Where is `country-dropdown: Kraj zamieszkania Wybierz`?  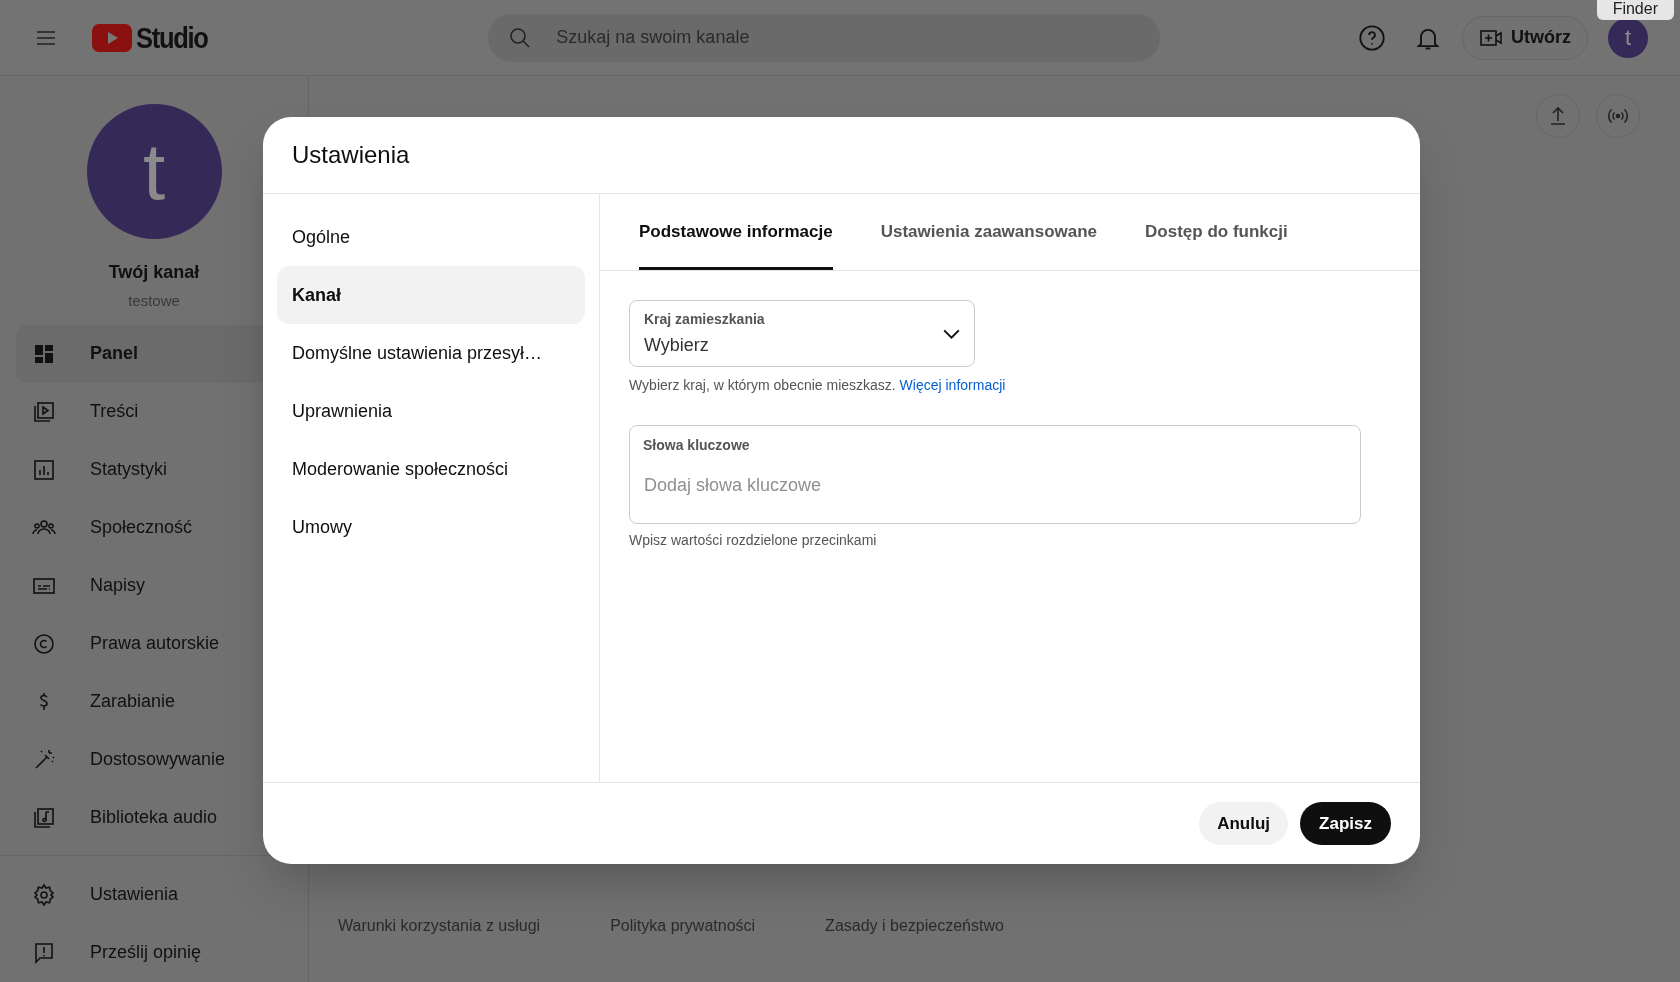 country-dropdown: Kraj zamieszkania Wybierz is located at coordinates (802, 333).